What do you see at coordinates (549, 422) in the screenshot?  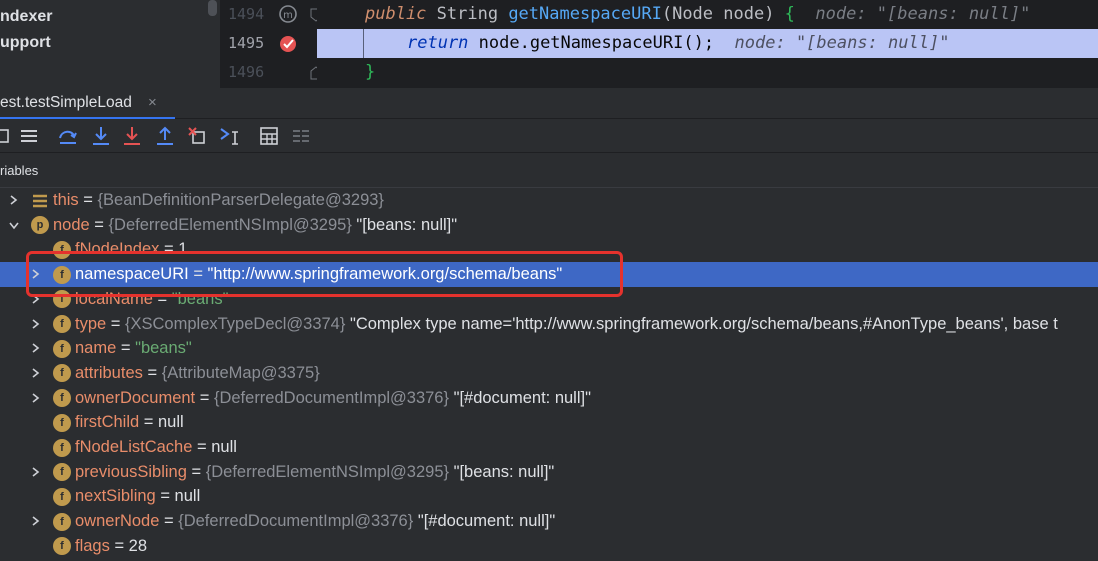 I see `variable-row-firstchild: f firstChild = null` at bounding box center [549, 422].